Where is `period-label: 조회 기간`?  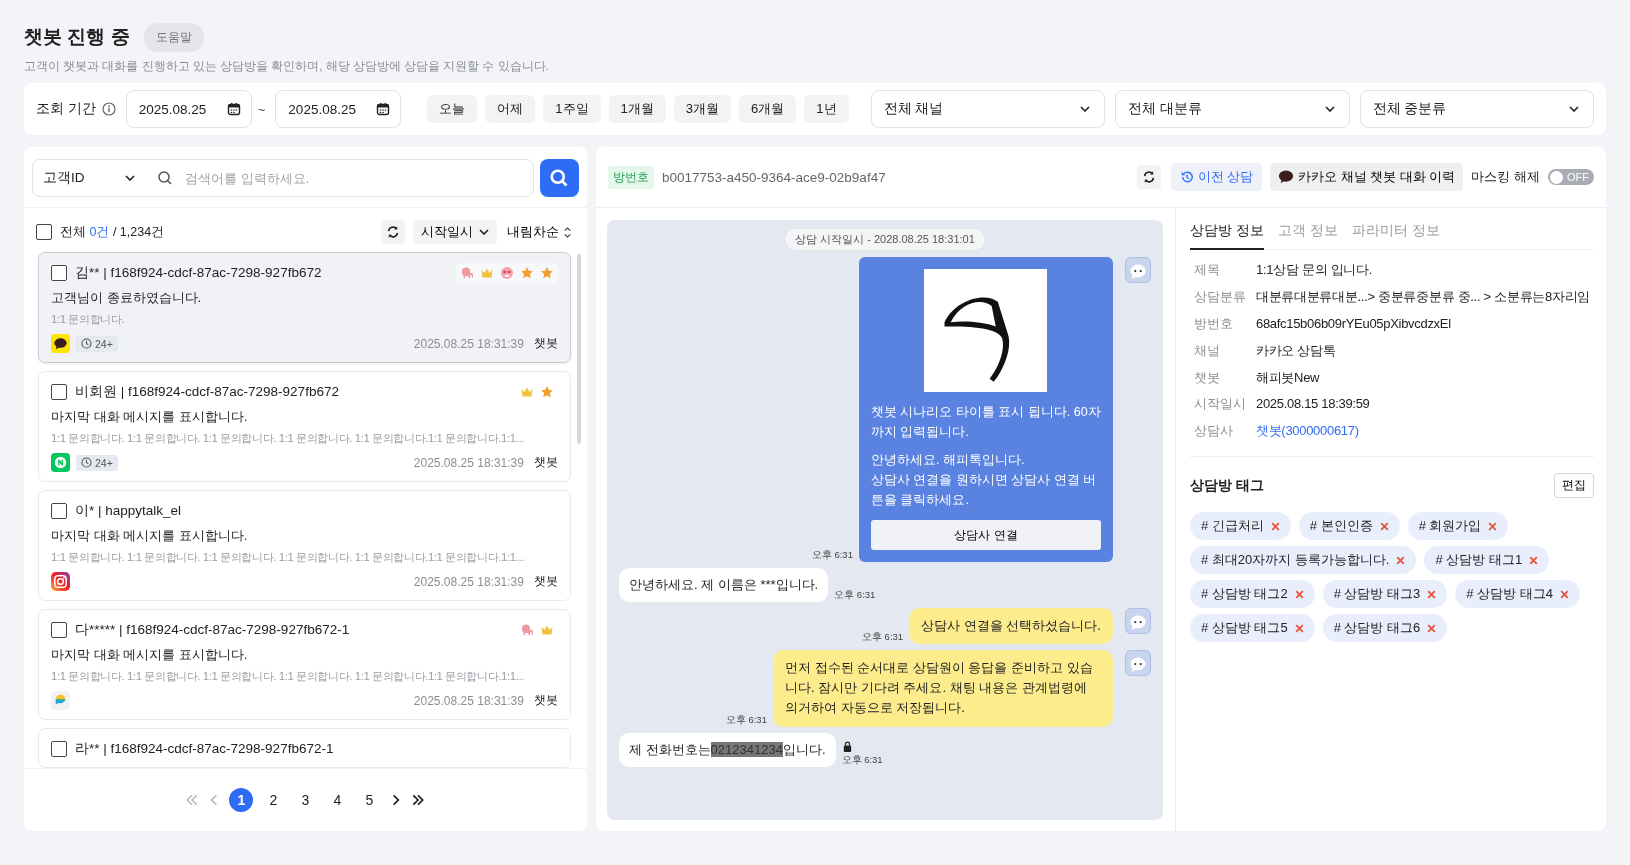 period-label: 조회 기간 is located at coordinates (66, 109).